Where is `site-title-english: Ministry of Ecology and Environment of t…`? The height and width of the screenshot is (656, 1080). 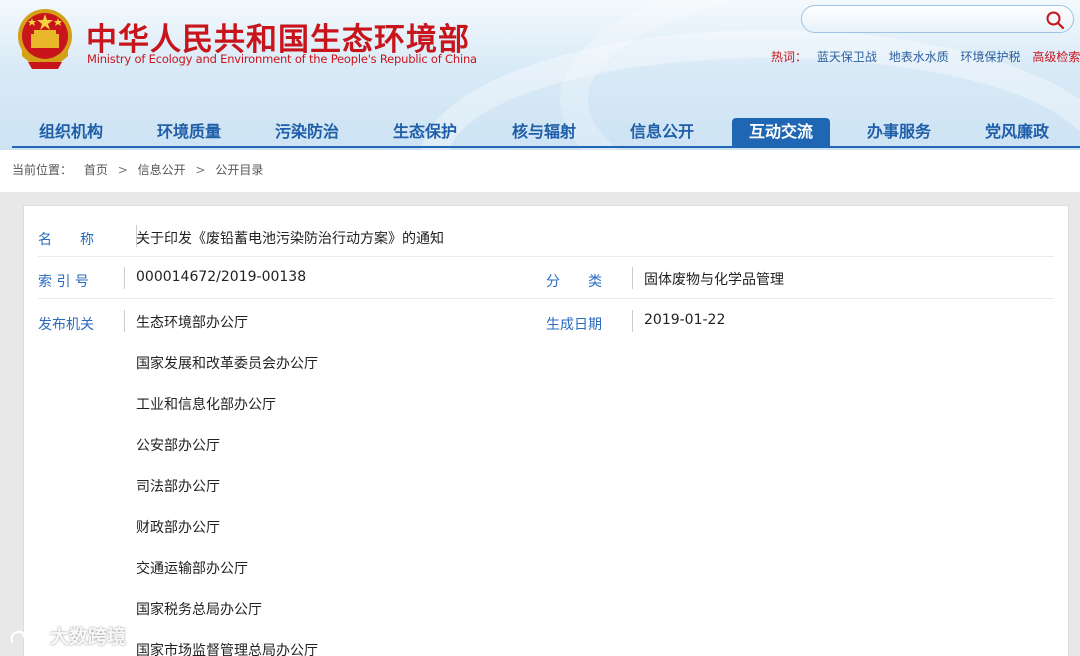 site-title-english: Ministry of Ecology and Environment of t… is located at coordinates (282, 59).